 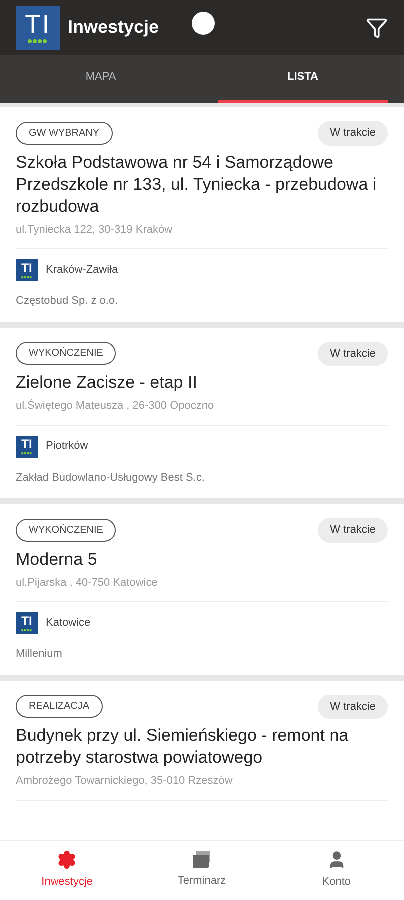 What do you see at coordinates (197, 185) in the screenshot?
I see `investment-title: Szkoła Podstawowa nr 54 i Samorządowe Przedszkole nr 133, ul. Tyniecka - przebudowa i rozbudowa` at bounding box center [197, 185].